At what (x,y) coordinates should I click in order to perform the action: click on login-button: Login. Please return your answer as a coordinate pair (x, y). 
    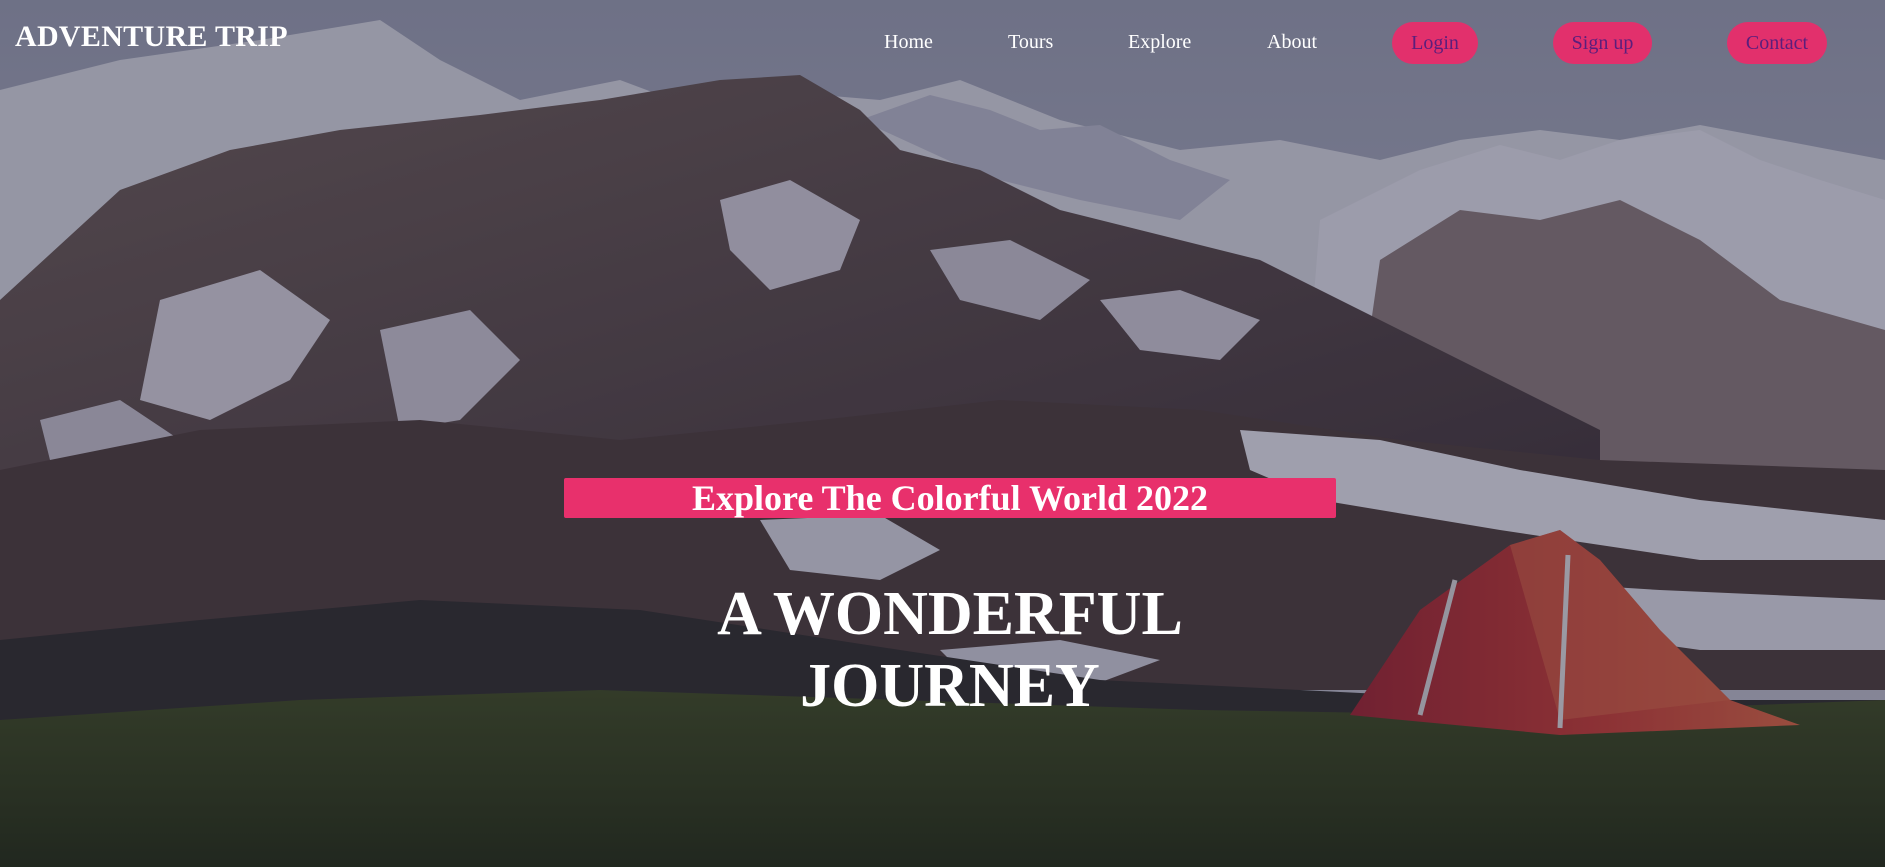
    Looking at the image, I should click on (1435, 43).